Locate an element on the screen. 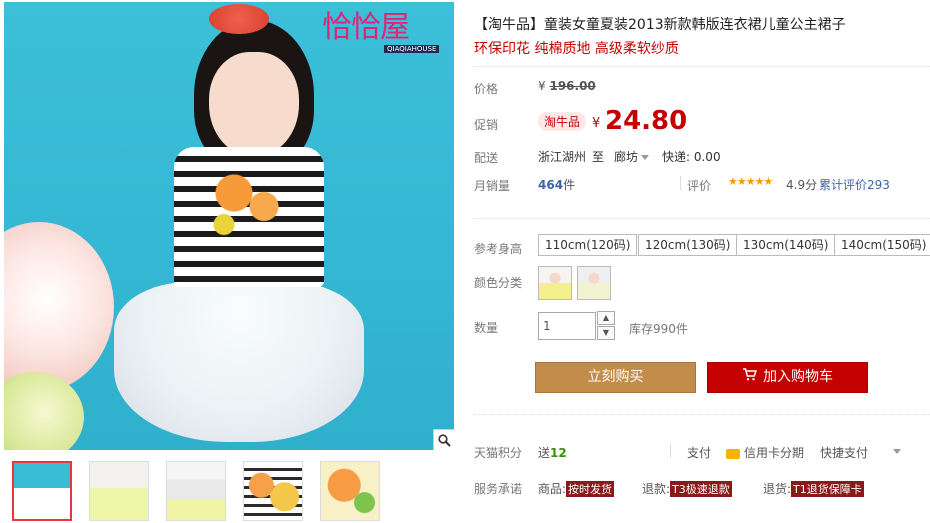 Image resolution: width=930 pixels, height=523 pixels. quantity-input is located at coordinates (567, 326).